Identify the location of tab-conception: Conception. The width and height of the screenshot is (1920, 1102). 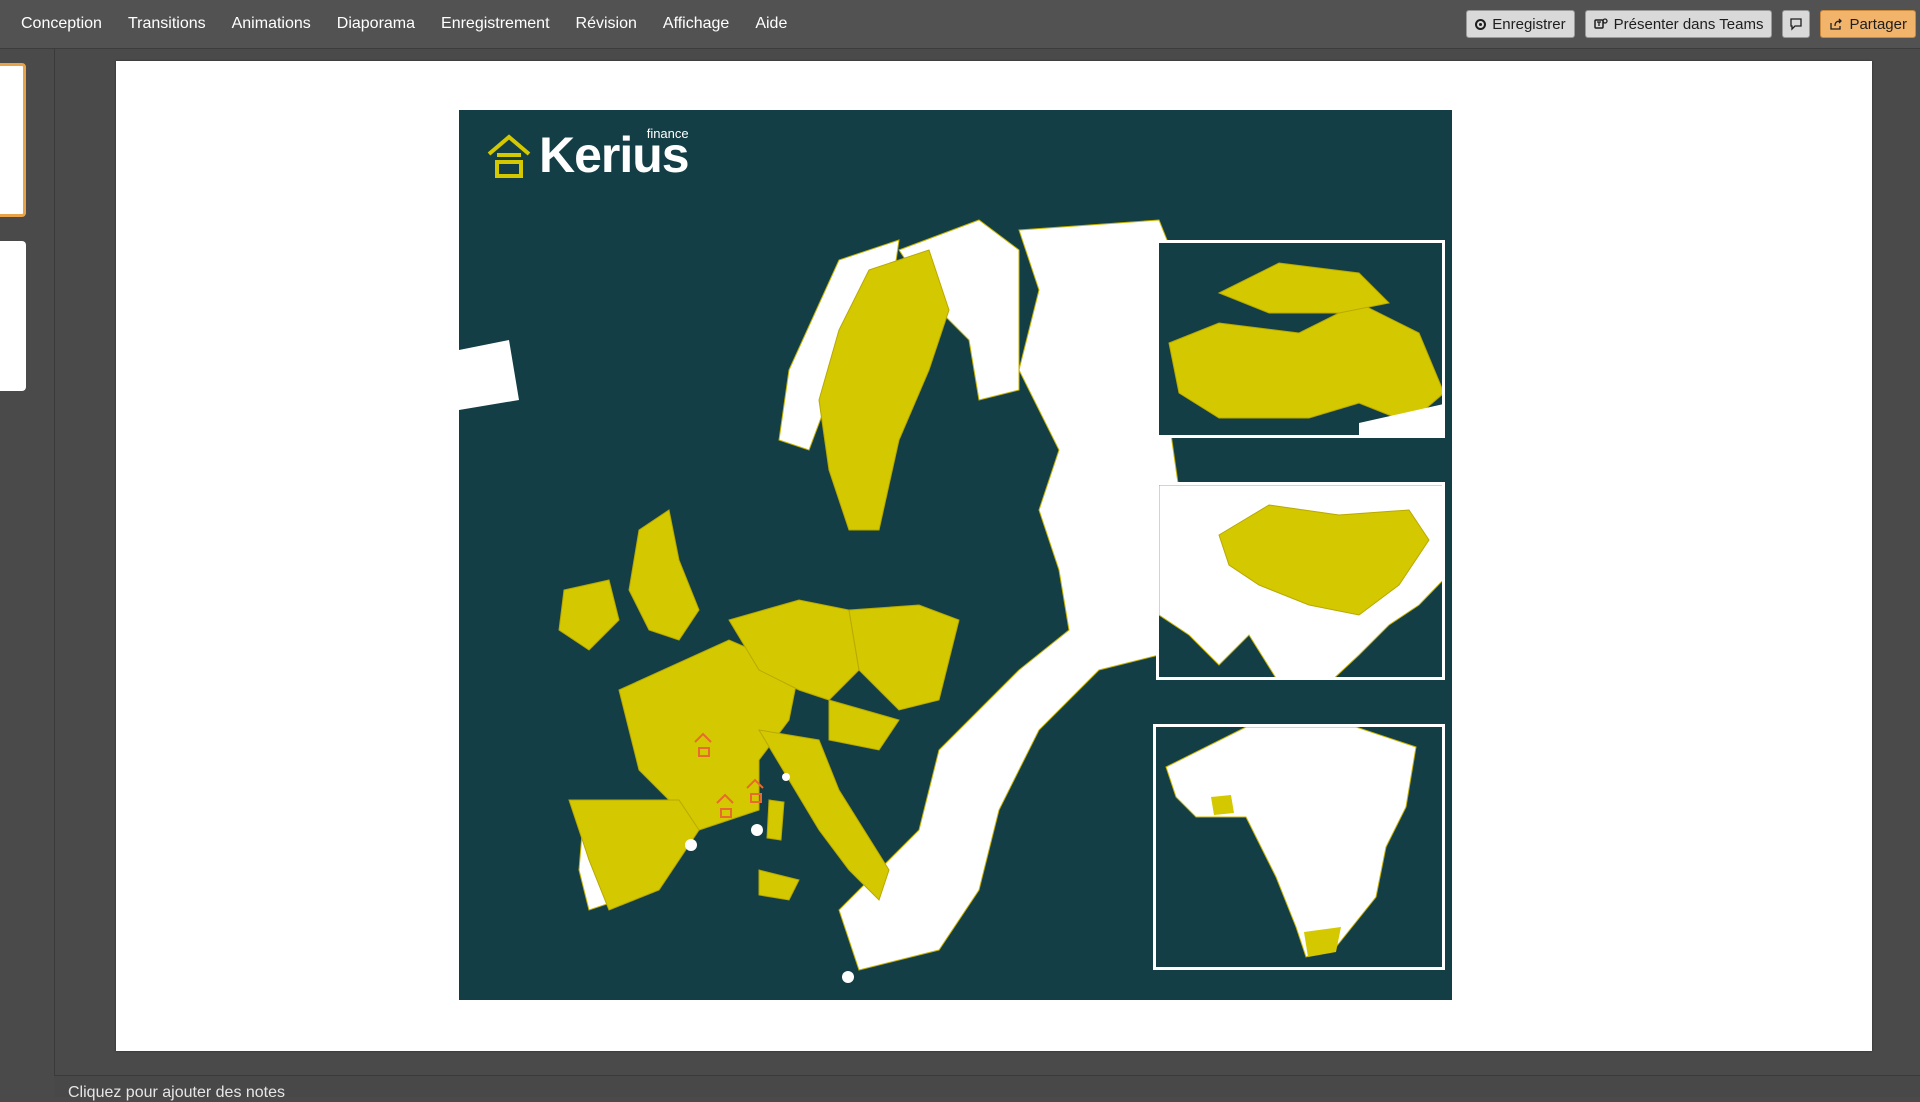
(61, 24).